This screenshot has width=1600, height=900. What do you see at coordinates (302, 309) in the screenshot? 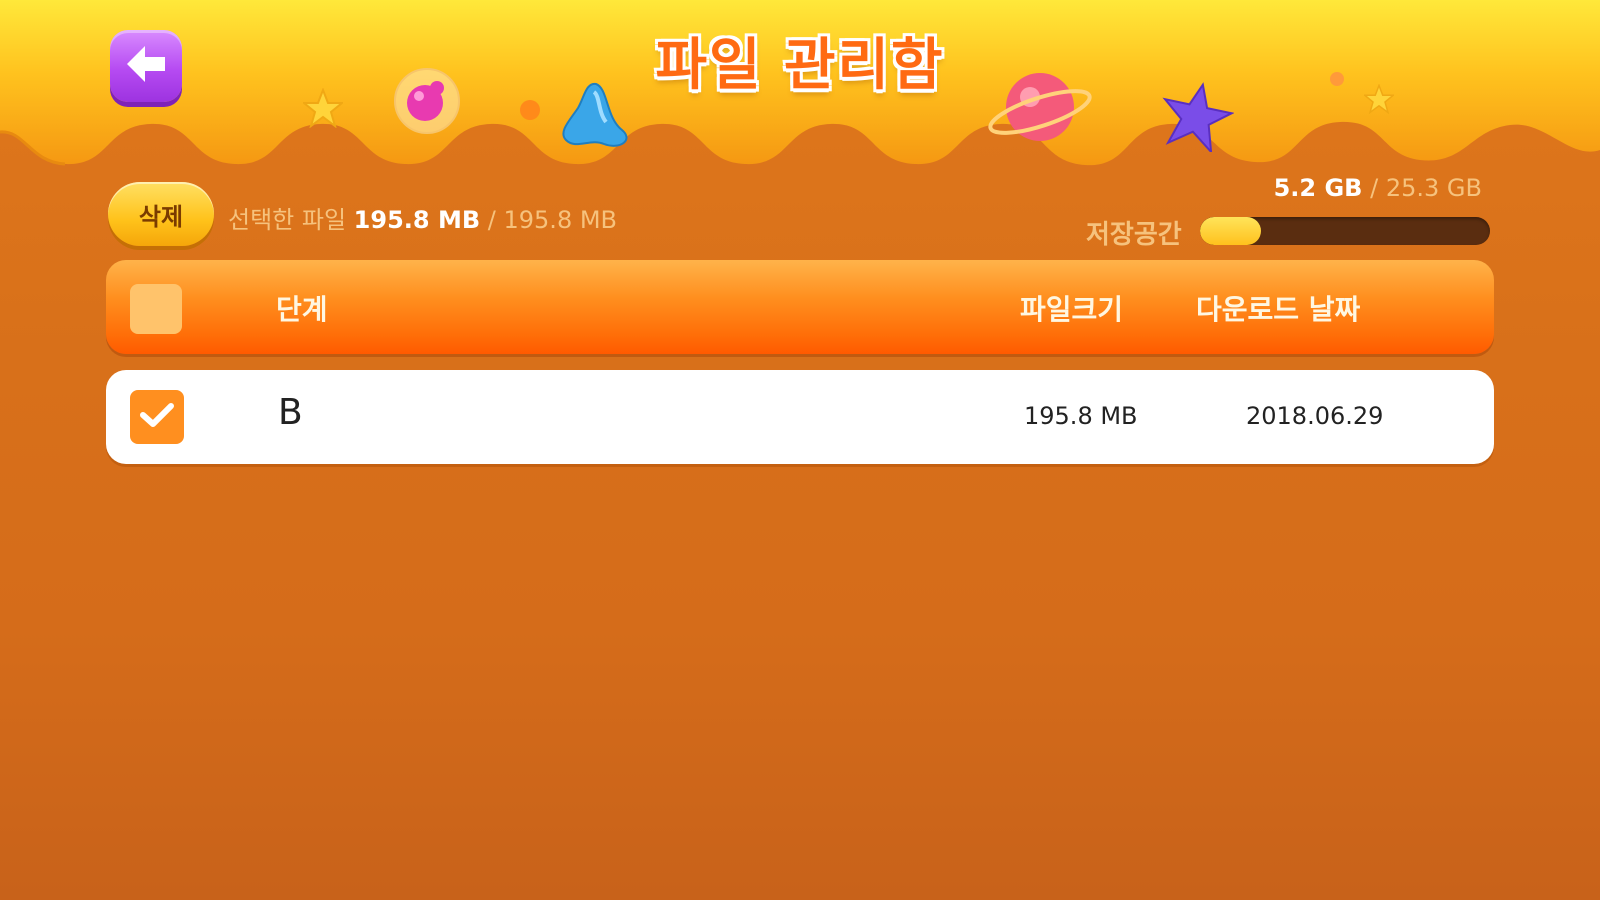
I see `column-header-stage: 단계` at bounding box center [302, 309].